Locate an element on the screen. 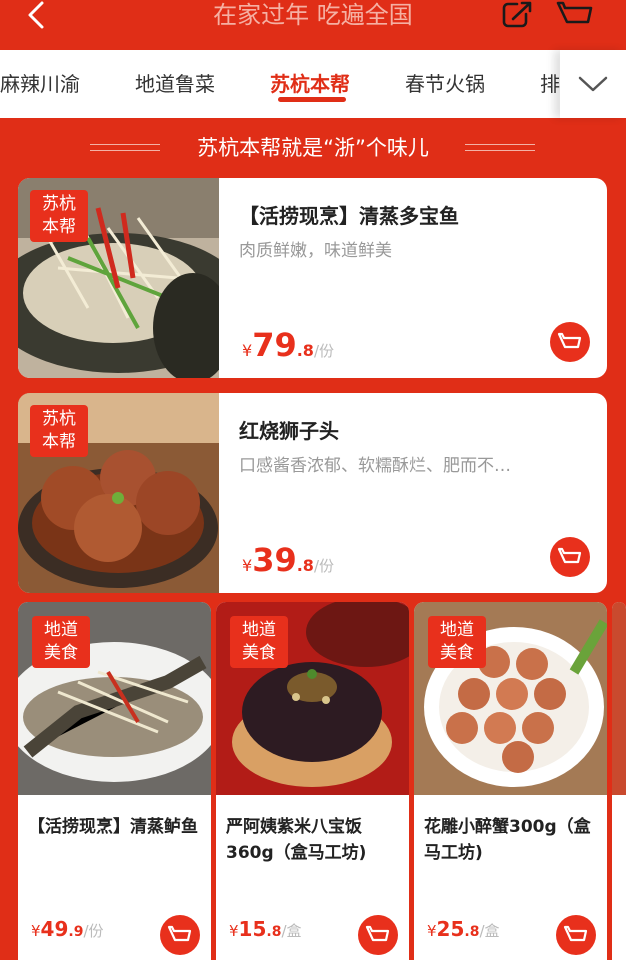 Image resolution: width=626 pixels, height=960 pixels. product-title: 红烧狮子头 is located at coordinates (289, 431).